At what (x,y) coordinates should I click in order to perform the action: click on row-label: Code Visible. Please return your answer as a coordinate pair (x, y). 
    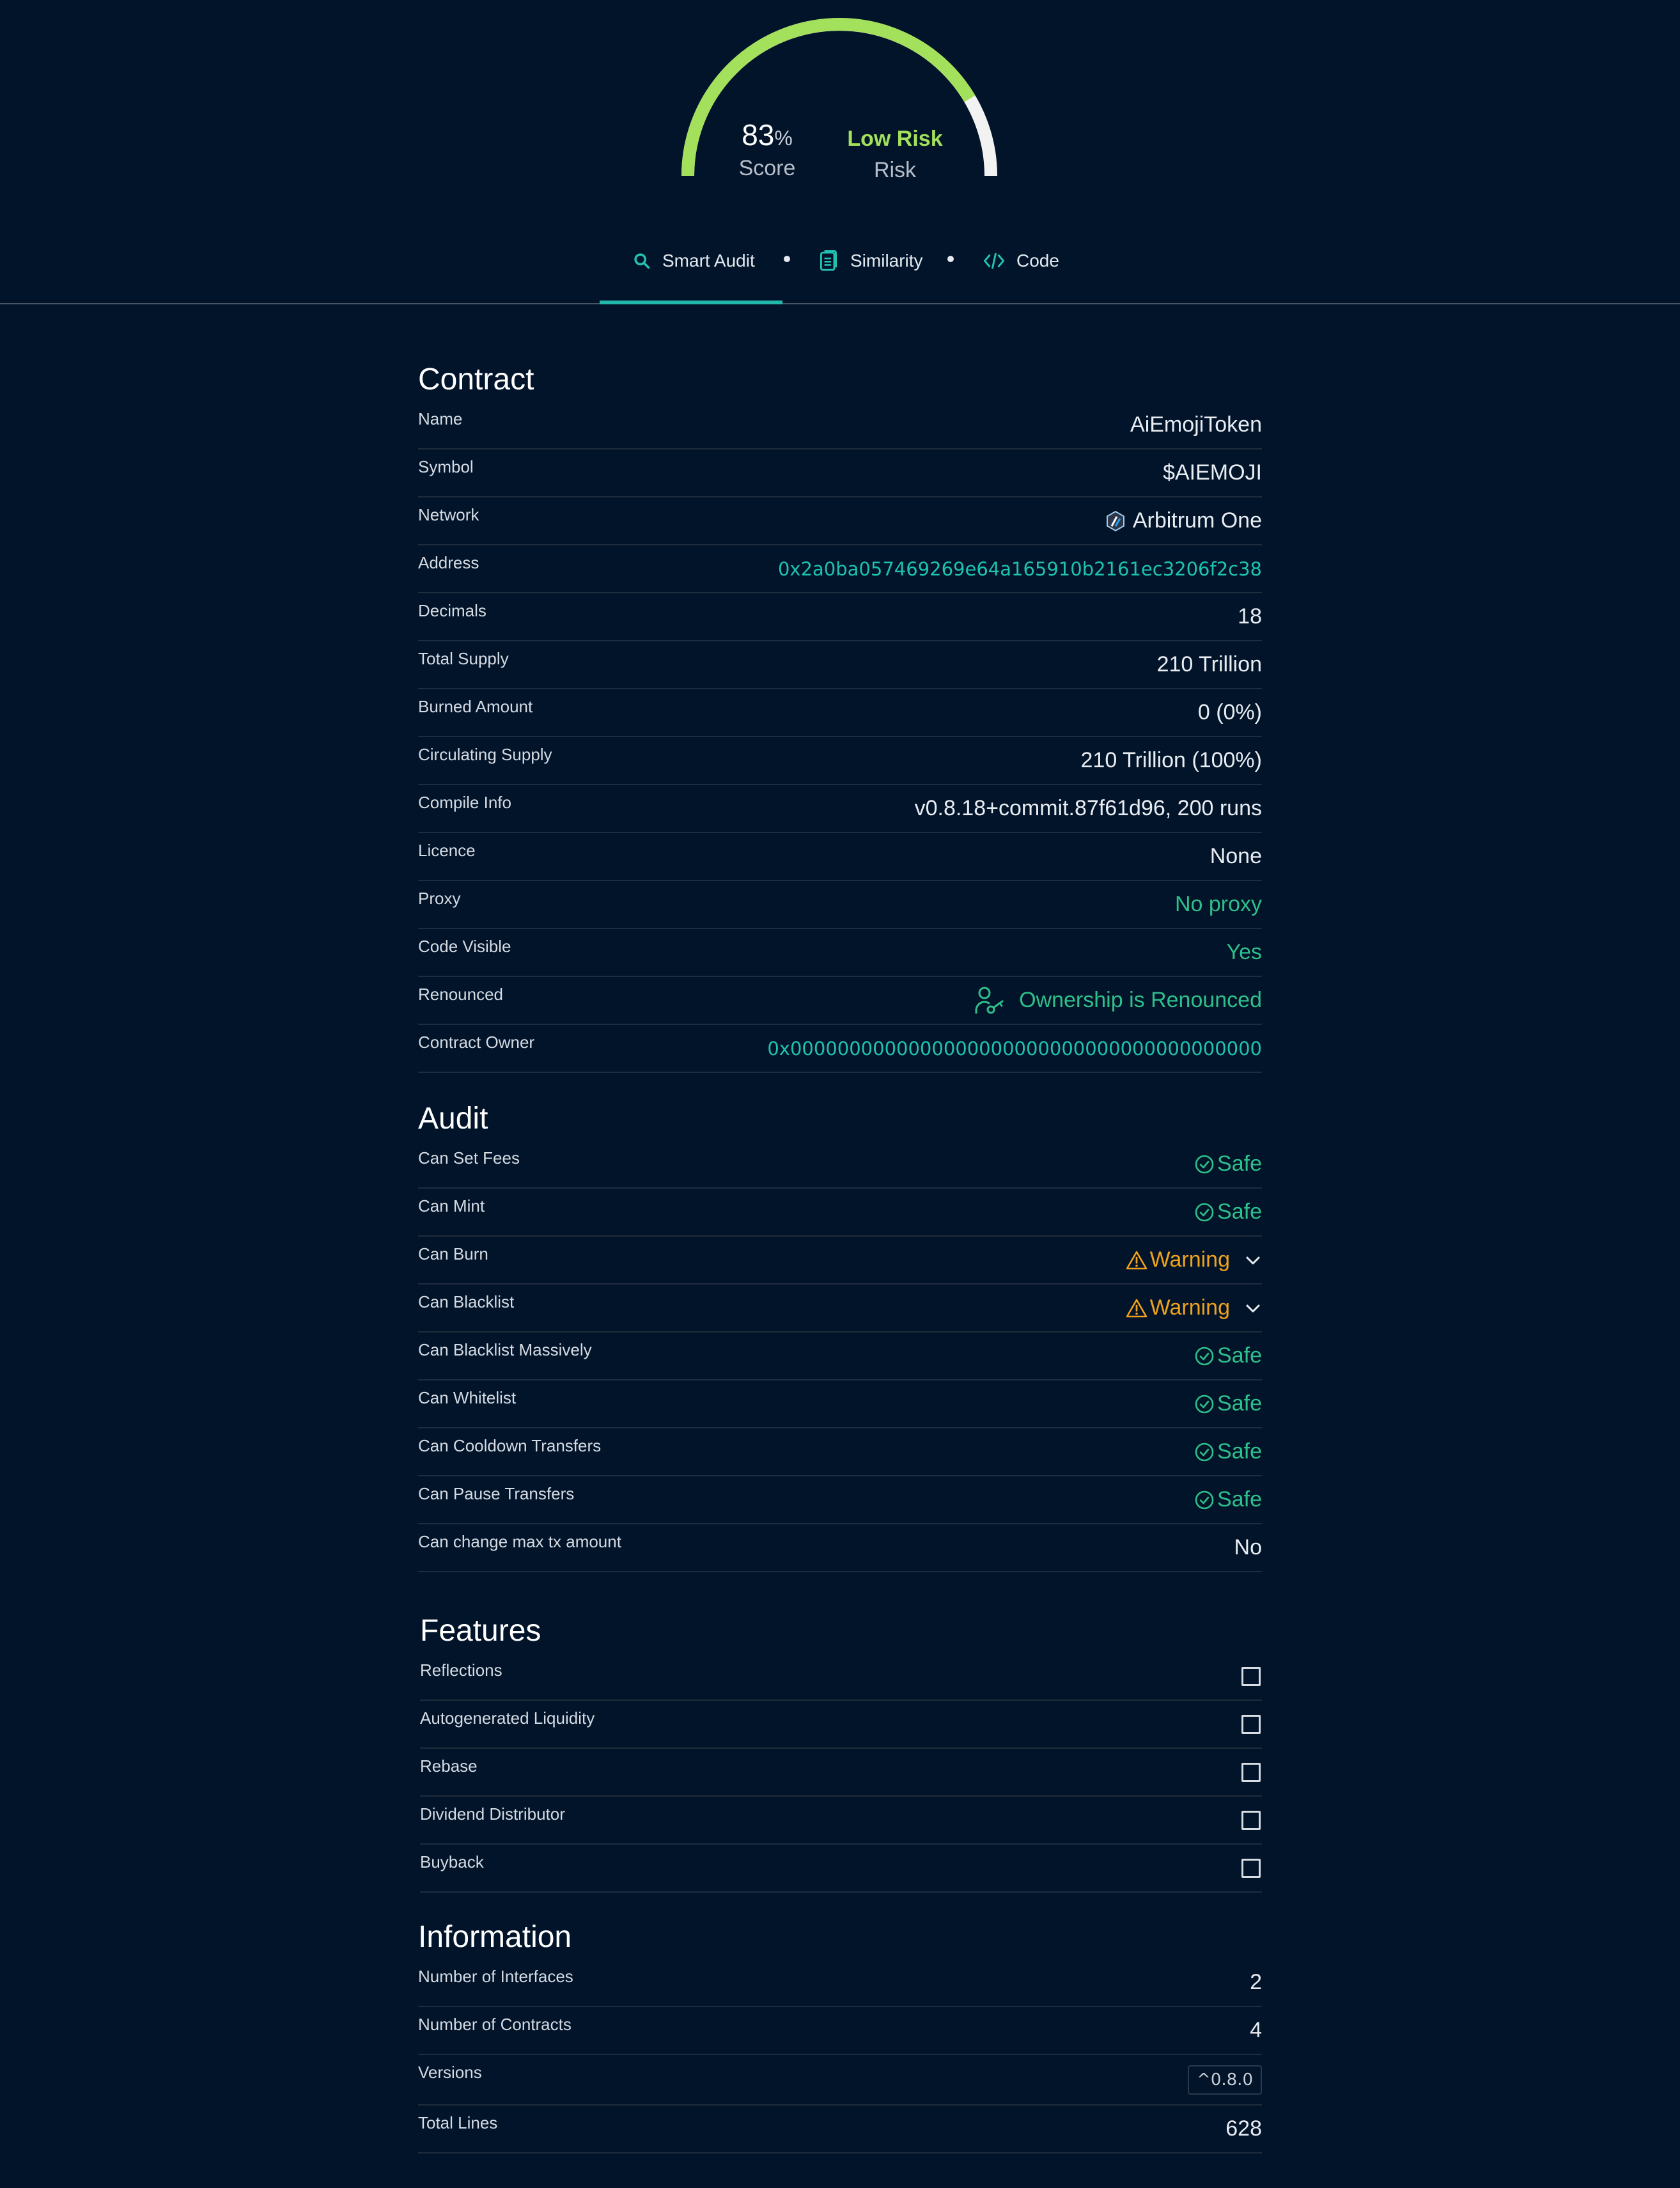
    Looking at the image, I should click on (464, 946).